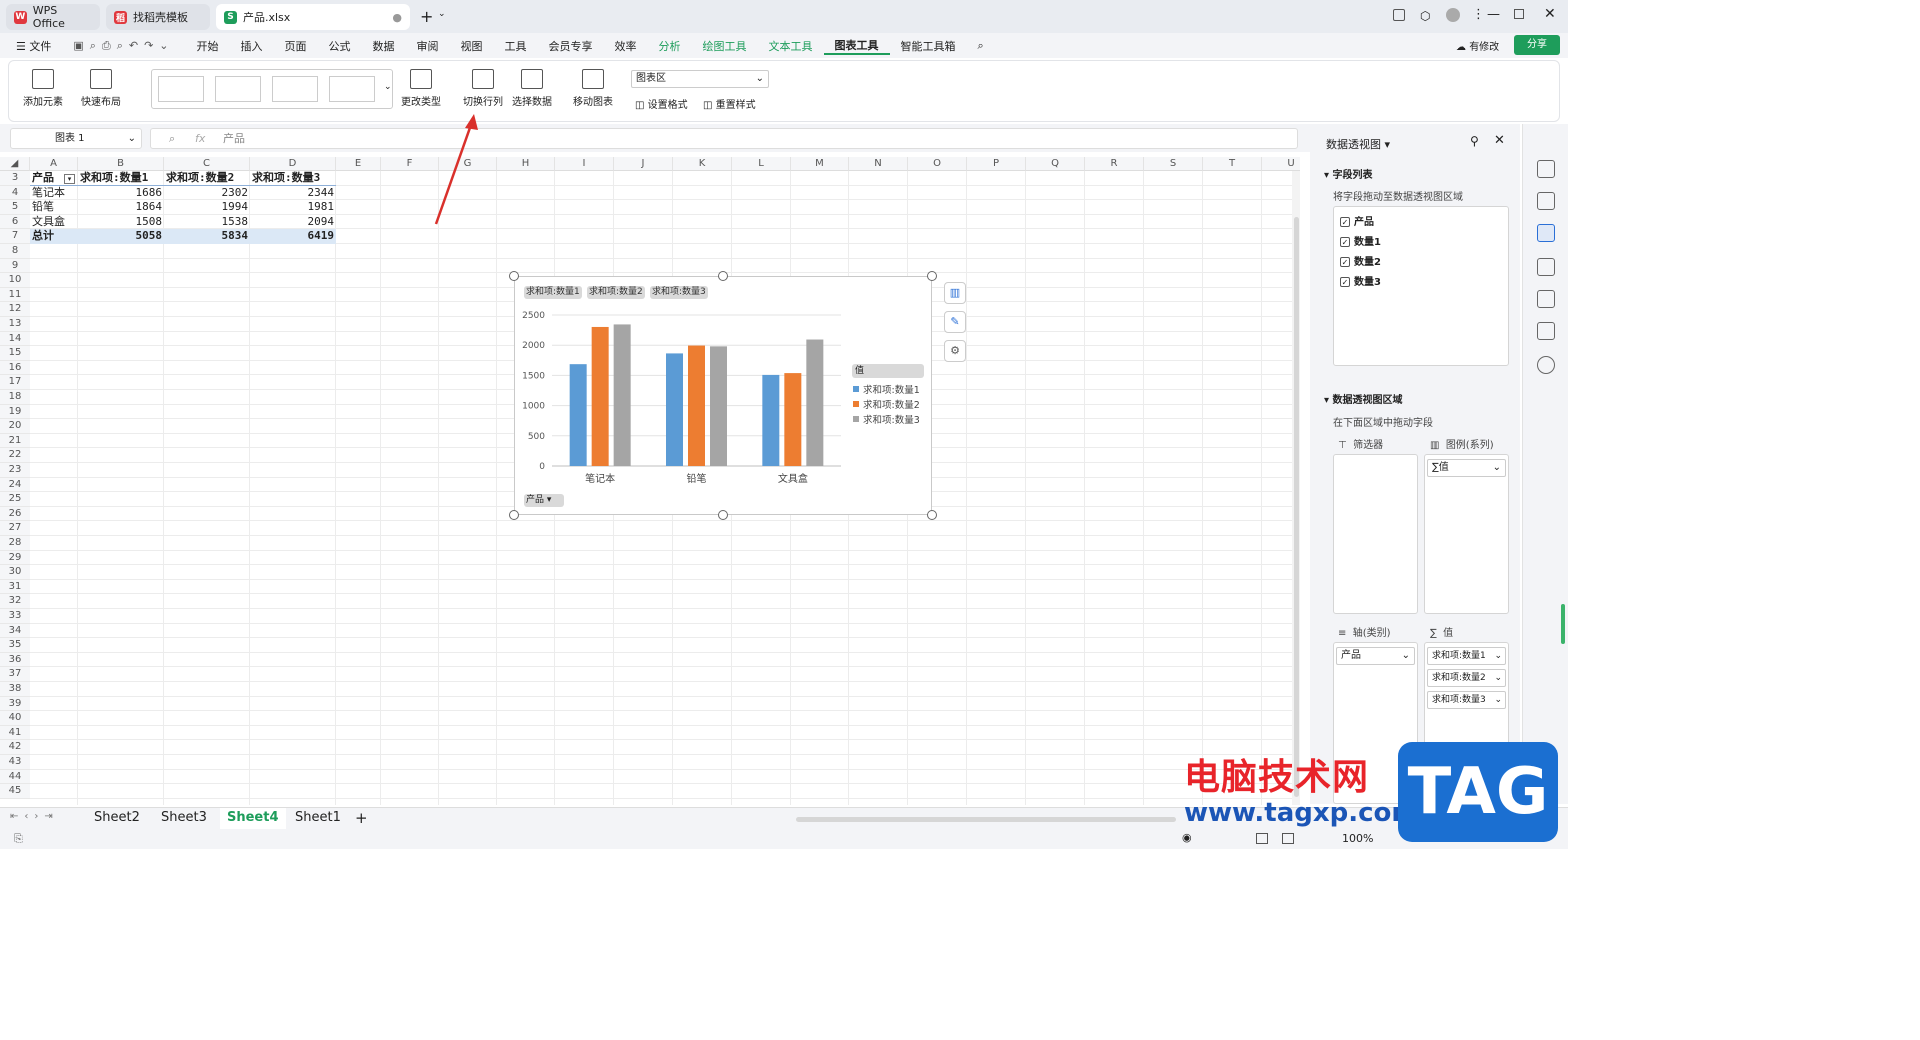 Image resolution: width=1920 pixels, height=1040 pixels. Describe the element at coordinates (584, 164) in the screenshot. I see `column-header: I` at that location.